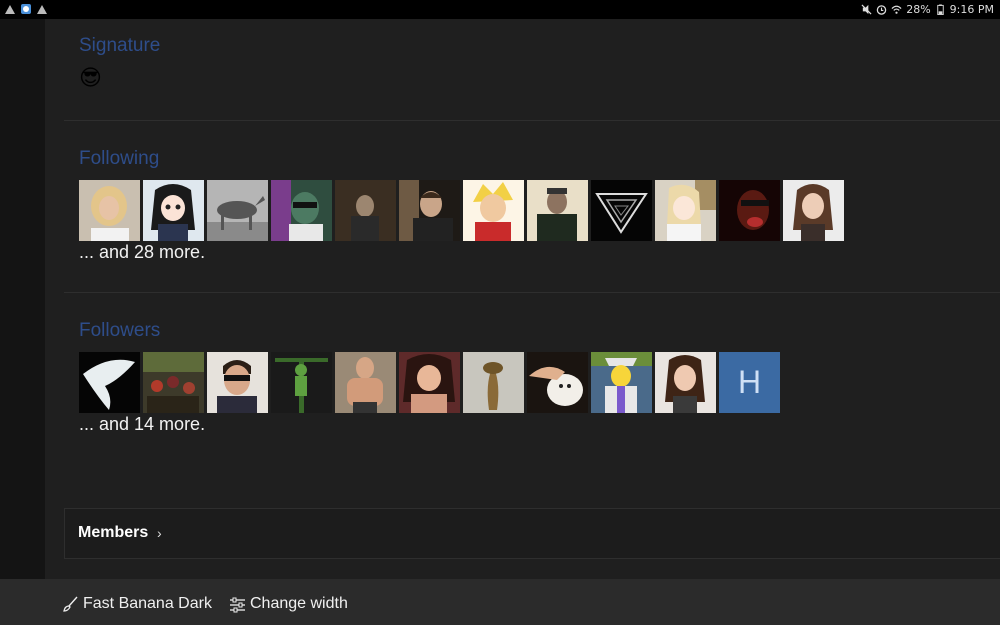  I want to click on style-chooser-label: Fast Banana Dark, so click(147, 603).